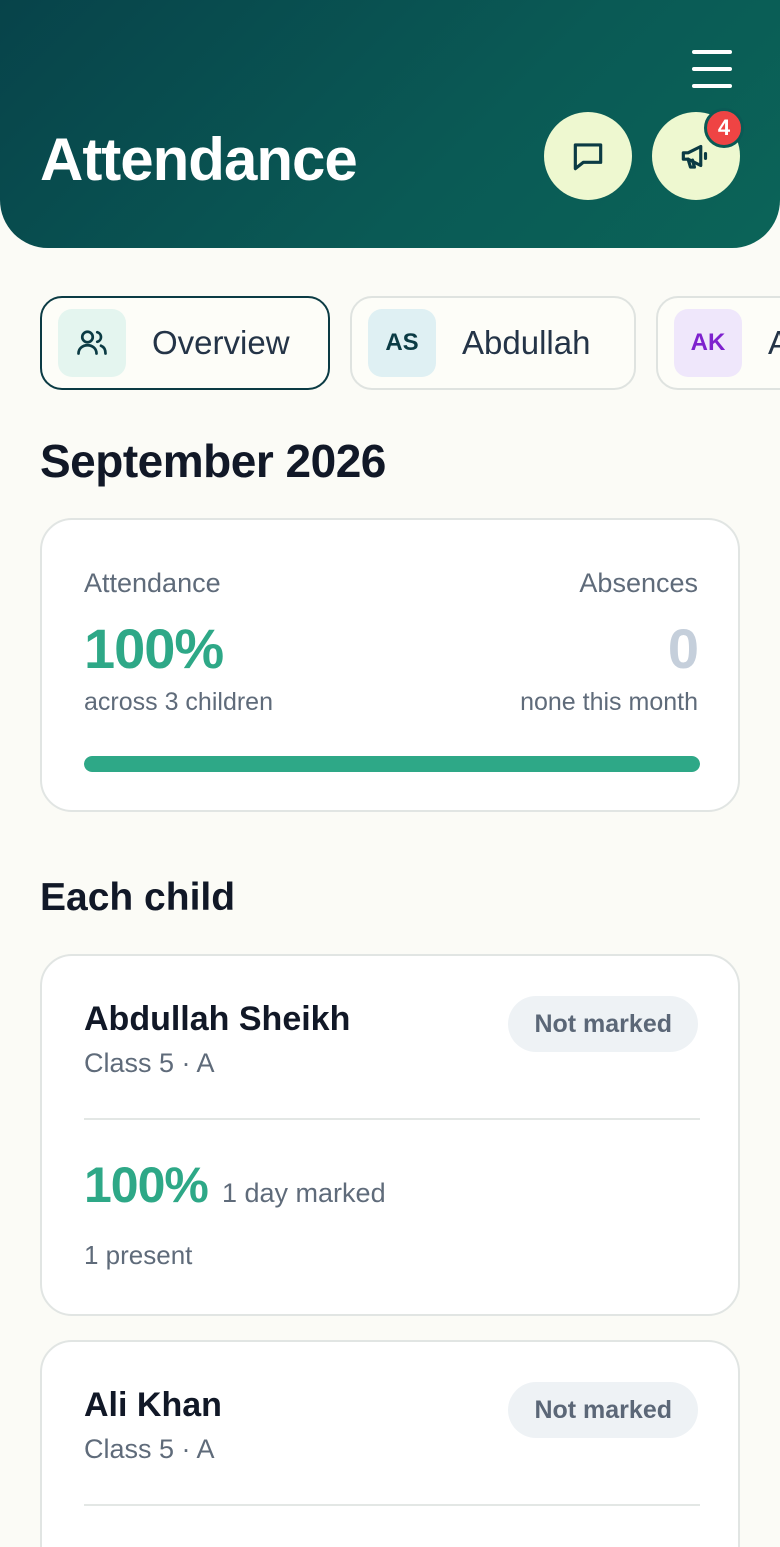  What do you see at coordinates (178, 702) in the screenshot?
I see `attendance-subtext: across 3 children` at bounding box center [178, 702].